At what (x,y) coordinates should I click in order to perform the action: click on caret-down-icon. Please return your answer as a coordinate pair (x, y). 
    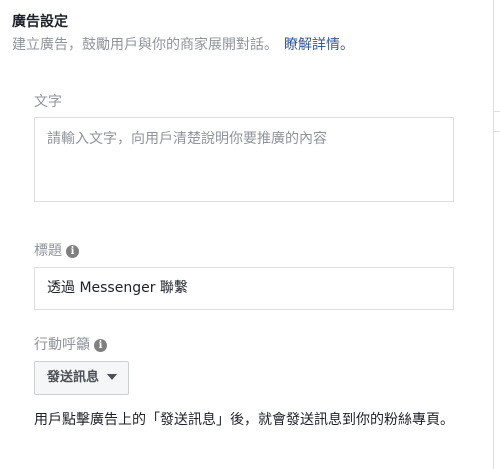
    Looking at the image, I should click on (112, 377).